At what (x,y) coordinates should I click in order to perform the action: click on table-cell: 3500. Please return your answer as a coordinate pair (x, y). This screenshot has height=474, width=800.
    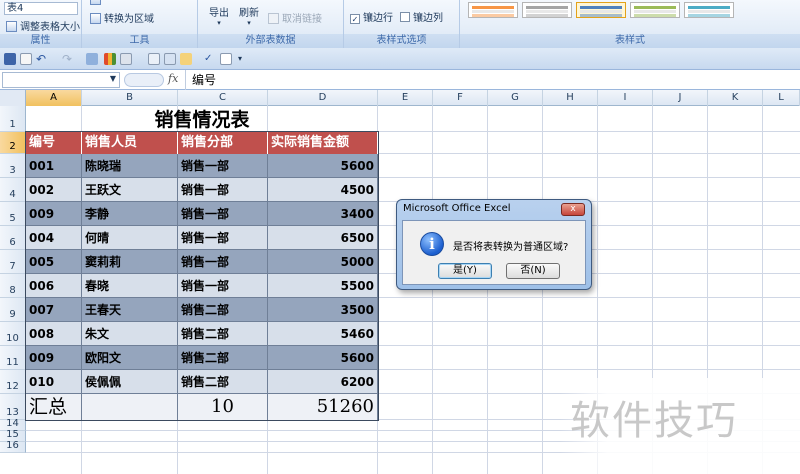
    Looking at the image, I should click on (323, 310).